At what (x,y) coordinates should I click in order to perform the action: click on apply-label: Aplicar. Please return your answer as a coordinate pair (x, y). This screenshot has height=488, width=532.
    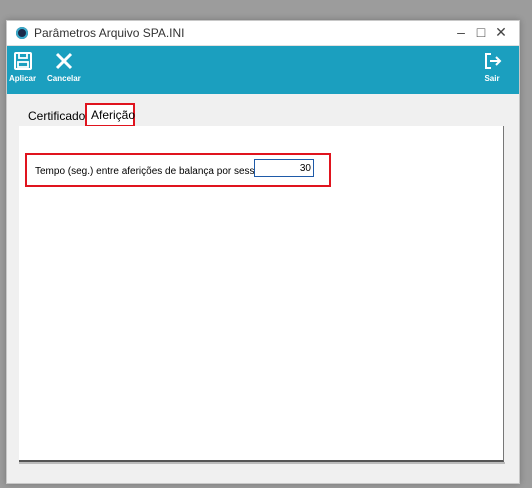
    Looking at the image, I should click on (23, 78).